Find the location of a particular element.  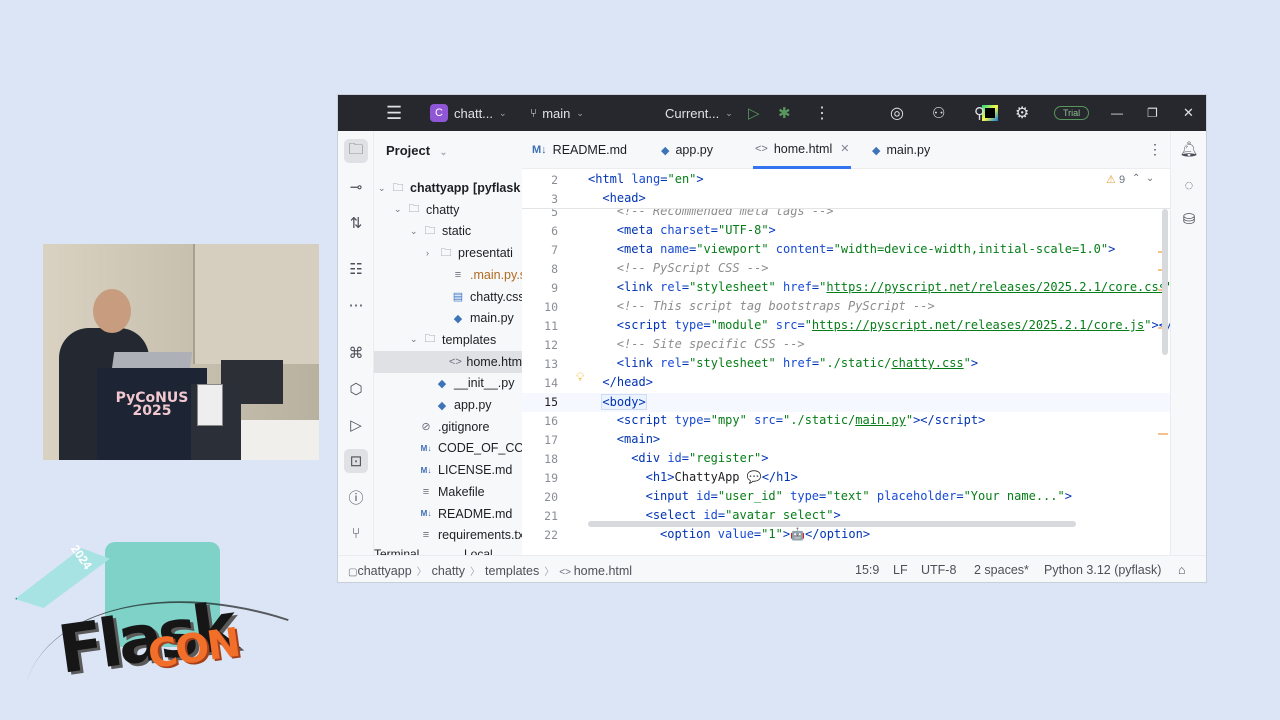

tree-item: ≡ Makefile is located at coordinates (445, 492).